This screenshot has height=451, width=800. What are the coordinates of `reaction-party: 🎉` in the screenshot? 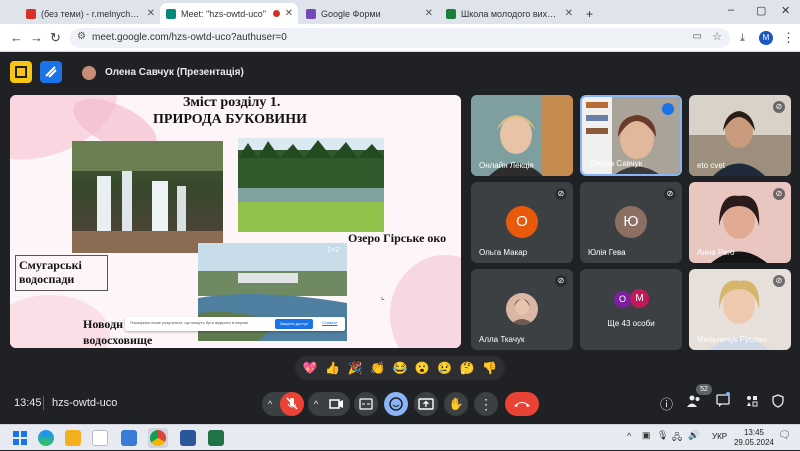 It's located at (355, 368).